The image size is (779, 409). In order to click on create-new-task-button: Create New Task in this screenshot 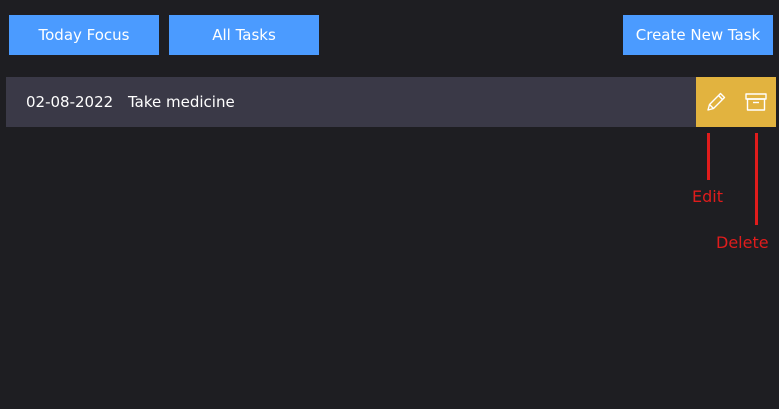, I will do `click(698, 35)`.